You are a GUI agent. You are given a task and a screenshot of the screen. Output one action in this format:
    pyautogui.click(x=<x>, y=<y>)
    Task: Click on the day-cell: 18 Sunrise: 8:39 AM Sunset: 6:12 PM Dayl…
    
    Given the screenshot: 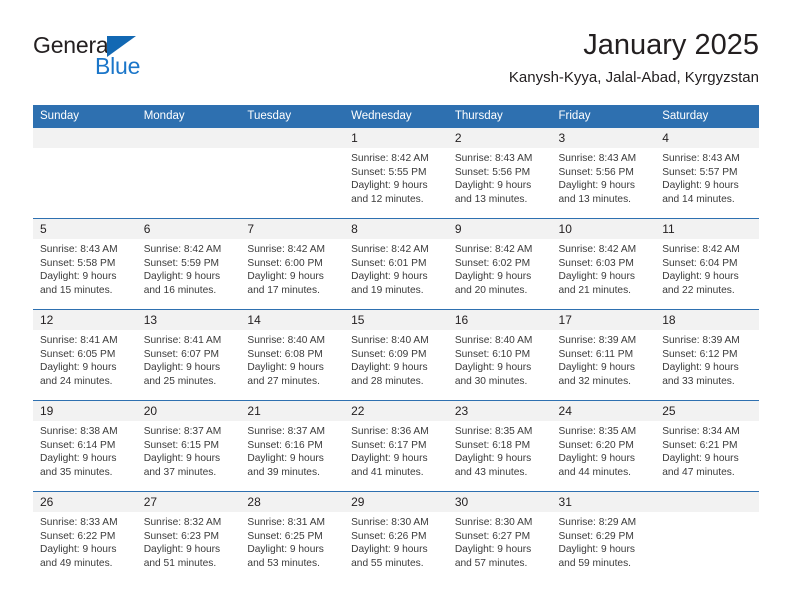 What is the action you would take?
    pyautogui.click(x=707, y=355)
    